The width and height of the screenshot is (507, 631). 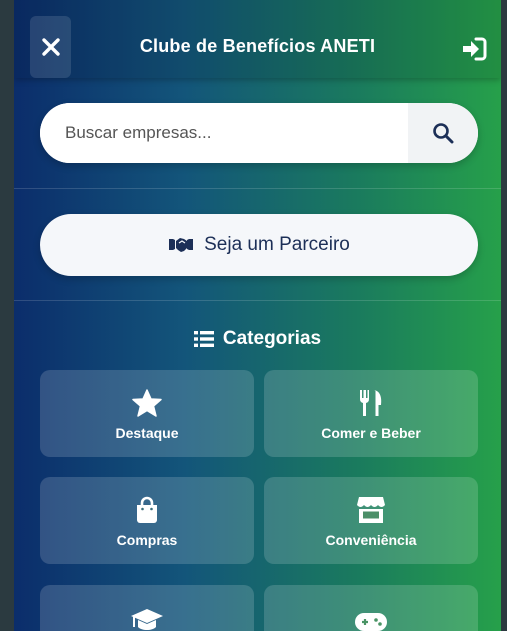 What do you see at coordinates (147, 619) in the screenshot?
I see `graduation-cap-icon` at bounding box center [147, 619].